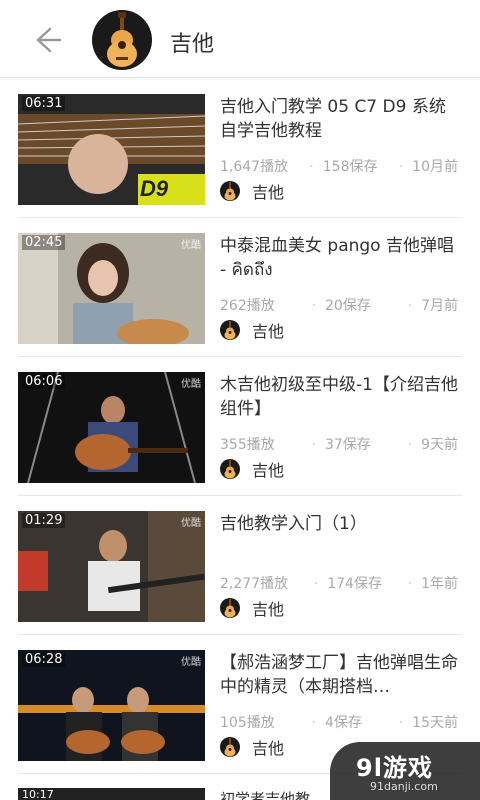 Image resolution: width=480 pixels, height=800 pixels. Describe the element at coordinates (154, 188) in the screenshot. I see `svg-text: D9` at that location.